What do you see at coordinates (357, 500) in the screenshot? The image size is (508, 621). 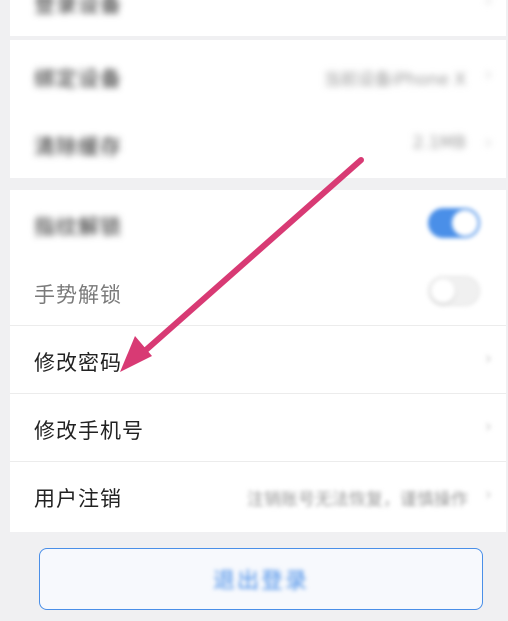 I see `row-value: 注销账号无法恢复，谨慎操作` at bounding box center [357, 500].